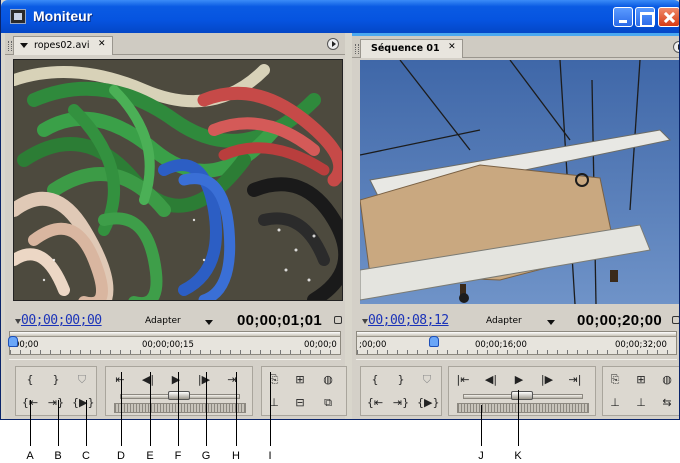  What do you see at coordinates (615, 403) in the screenshot?
I see `lift-icon: ⊥` at bounding box center [615, 403].